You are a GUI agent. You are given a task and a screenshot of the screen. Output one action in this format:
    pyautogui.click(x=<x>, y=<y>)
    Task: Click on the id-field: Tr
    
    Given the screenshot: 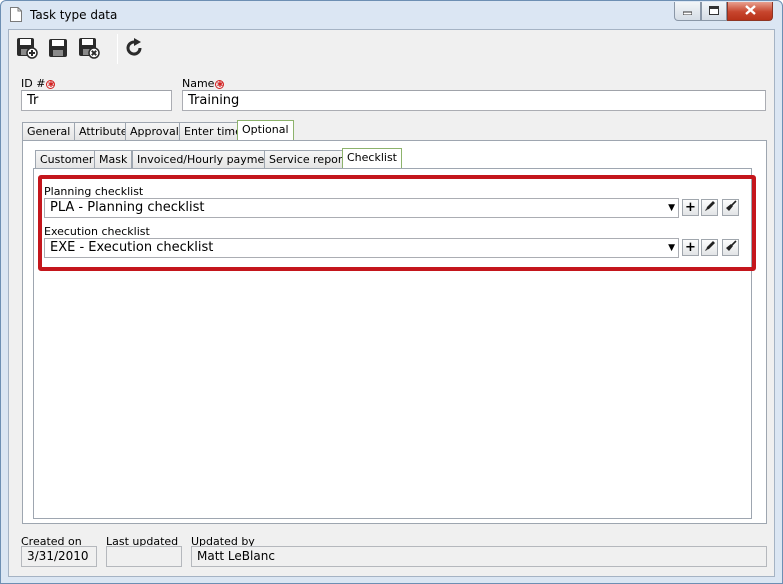 What is the action you would take?
    pyautogui.click(x=96, y=100)
    